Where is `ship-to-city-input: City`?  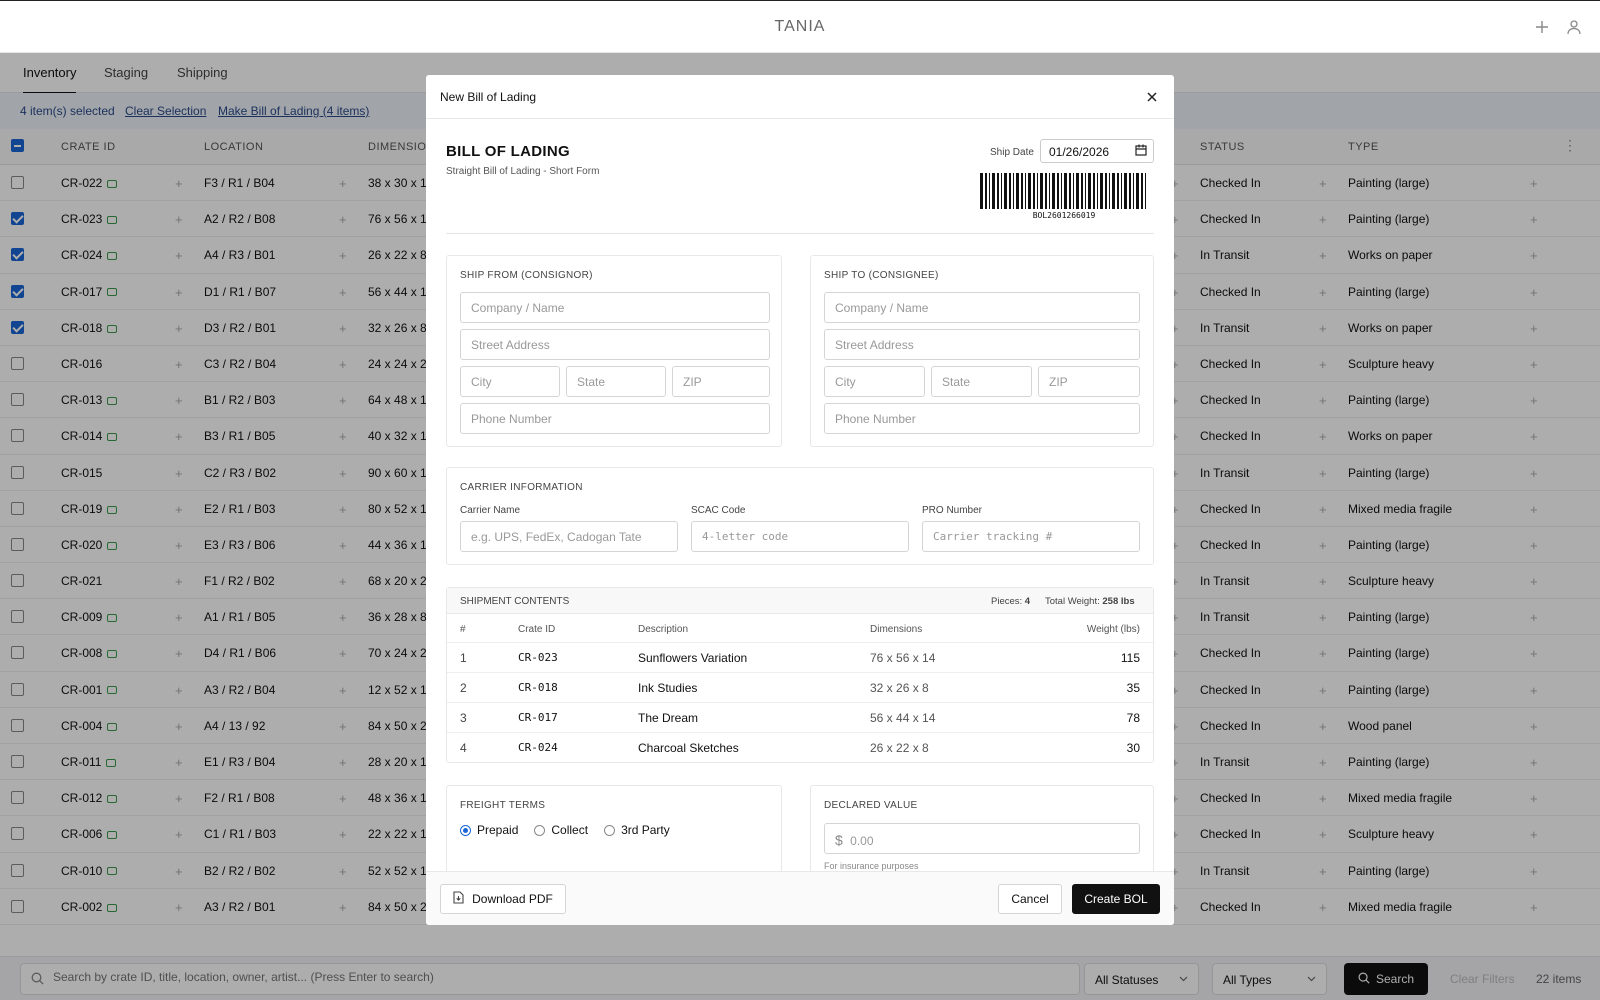 ship-to-city-input: City is located at coordinates (874, 381).